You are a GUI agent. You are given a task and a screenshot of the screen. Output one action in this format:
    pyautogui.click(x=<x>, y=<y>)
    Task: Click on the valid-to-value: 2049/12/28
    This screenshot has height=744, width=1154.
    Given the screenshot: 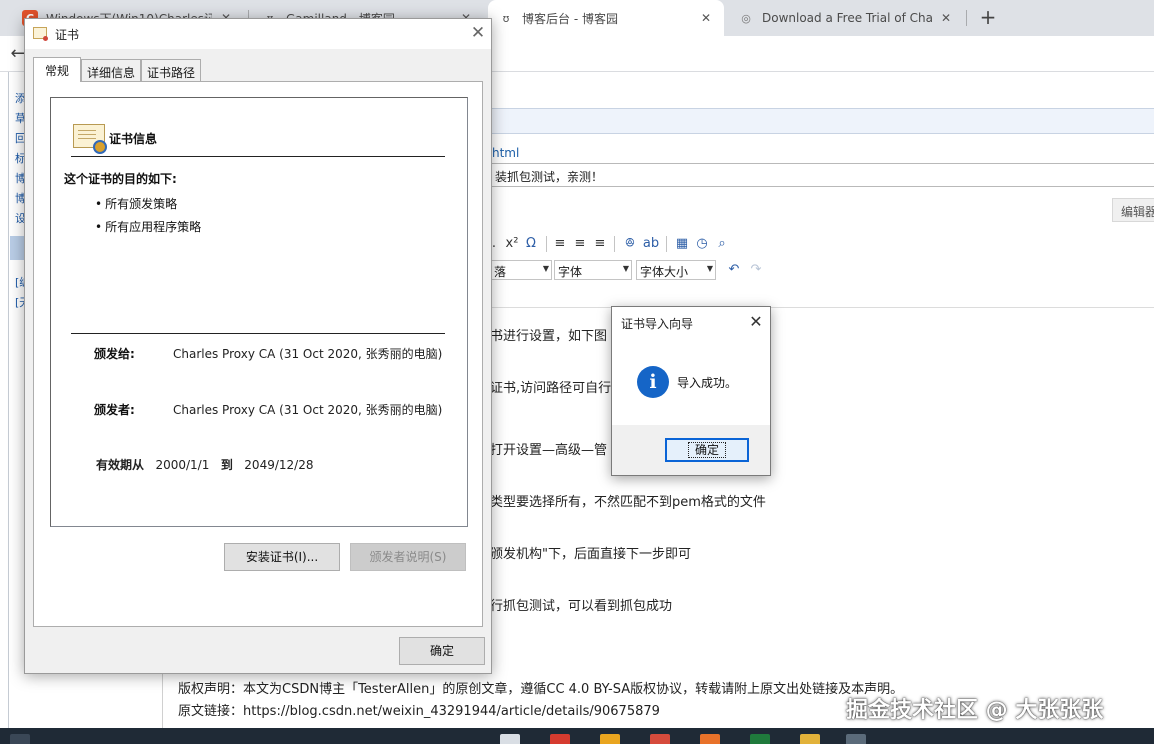 What is the action you would take?
    pyautogui.click(x=279, y=465)
    